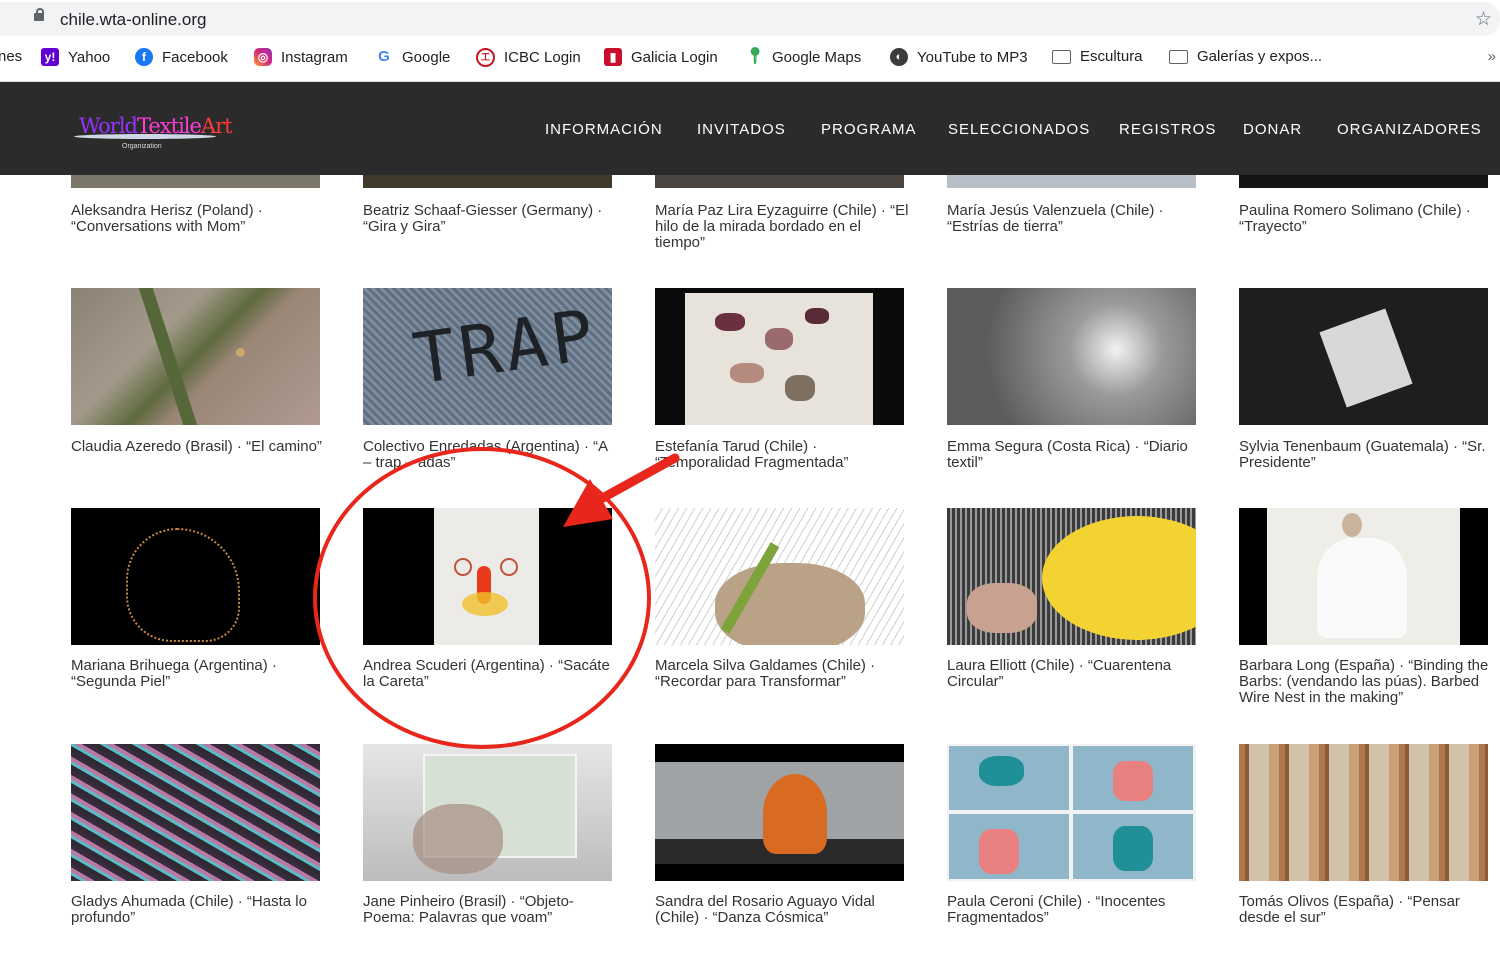  Describe the element at coordinates (301, 57) in the screenshot. I see `bookmark-instagram: ◎ Instagram` at that location.